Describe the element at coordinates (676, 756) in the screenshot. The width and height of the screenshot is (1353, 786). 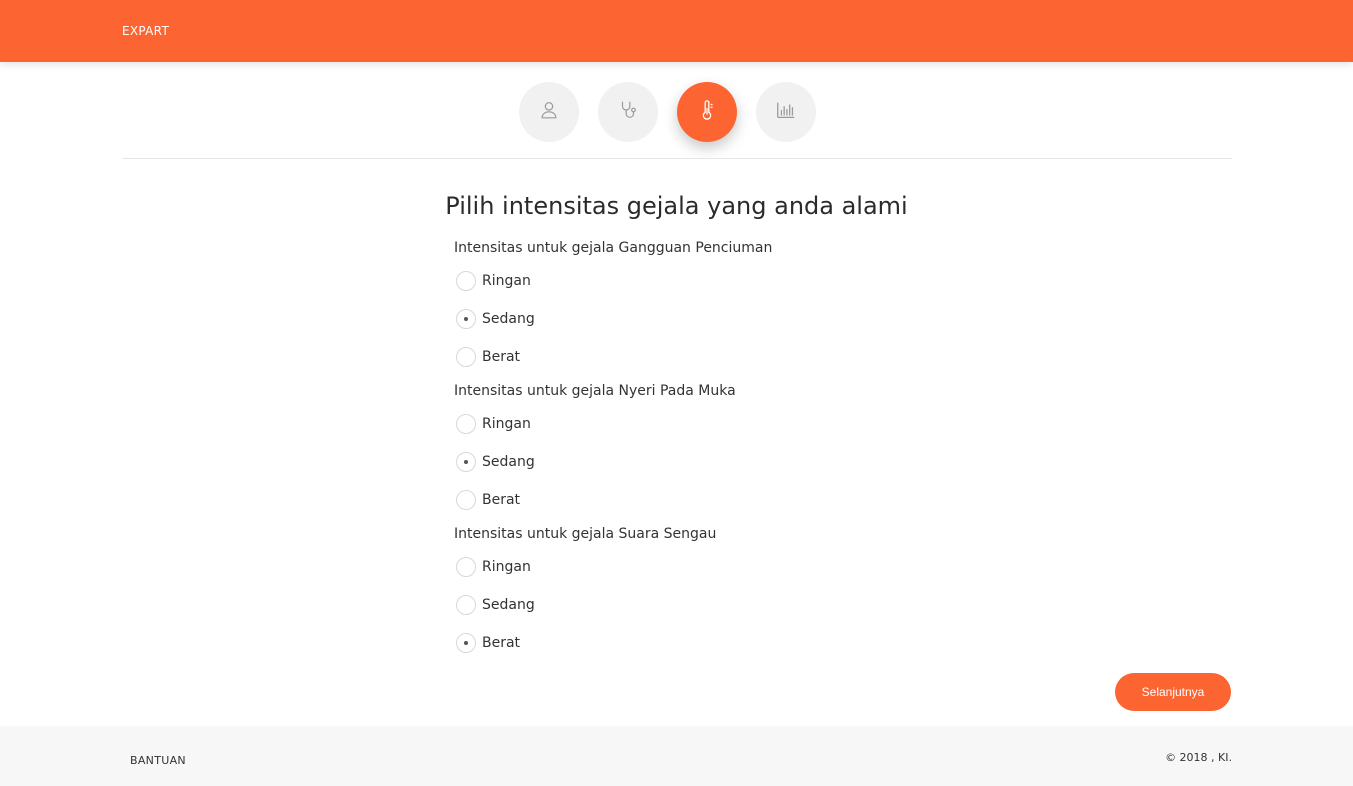
I see `footer: BANTUAN © 2018 , KI.` at that location.